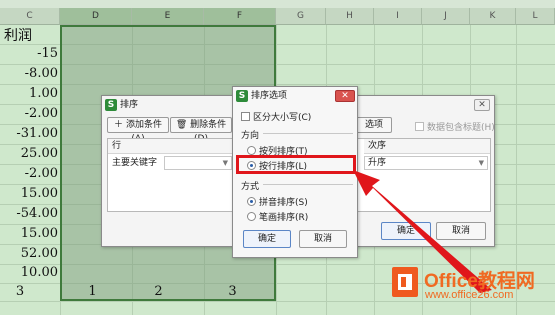 The image size is (555, 315). I want to click on watermark-url: www.office26.com, so click(469, 295).